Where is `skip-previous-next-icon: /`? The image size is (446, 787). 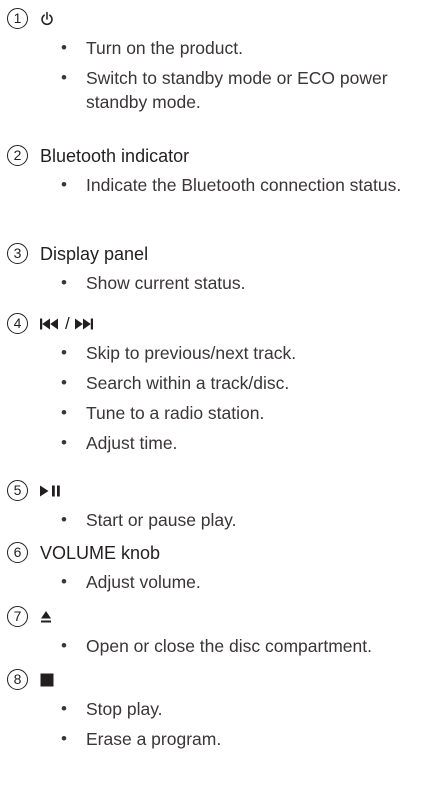
skip-previous-next-icon: / is located at coordinates (67, 324).